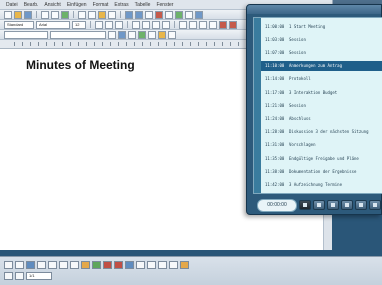  What do you see at coordinates (63, 264) in the screenshot?
I see `rectangle-icon` at bounding box center [63, 264].